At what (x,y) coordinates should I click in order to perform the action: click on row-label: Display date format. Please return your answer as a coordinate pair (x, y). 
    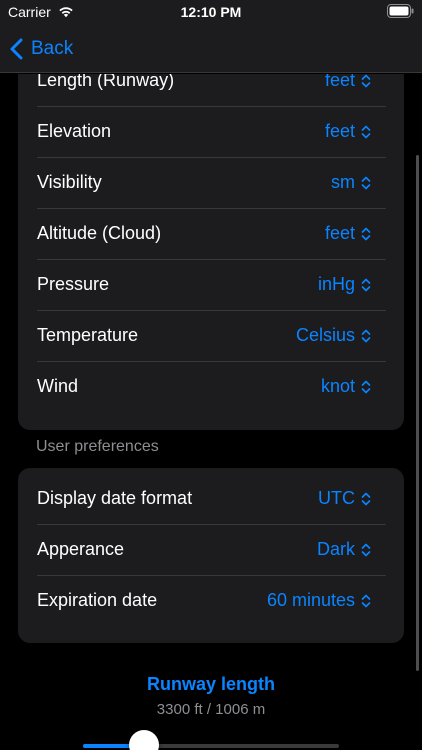
    Looking at the image, I should click on (115, 498).